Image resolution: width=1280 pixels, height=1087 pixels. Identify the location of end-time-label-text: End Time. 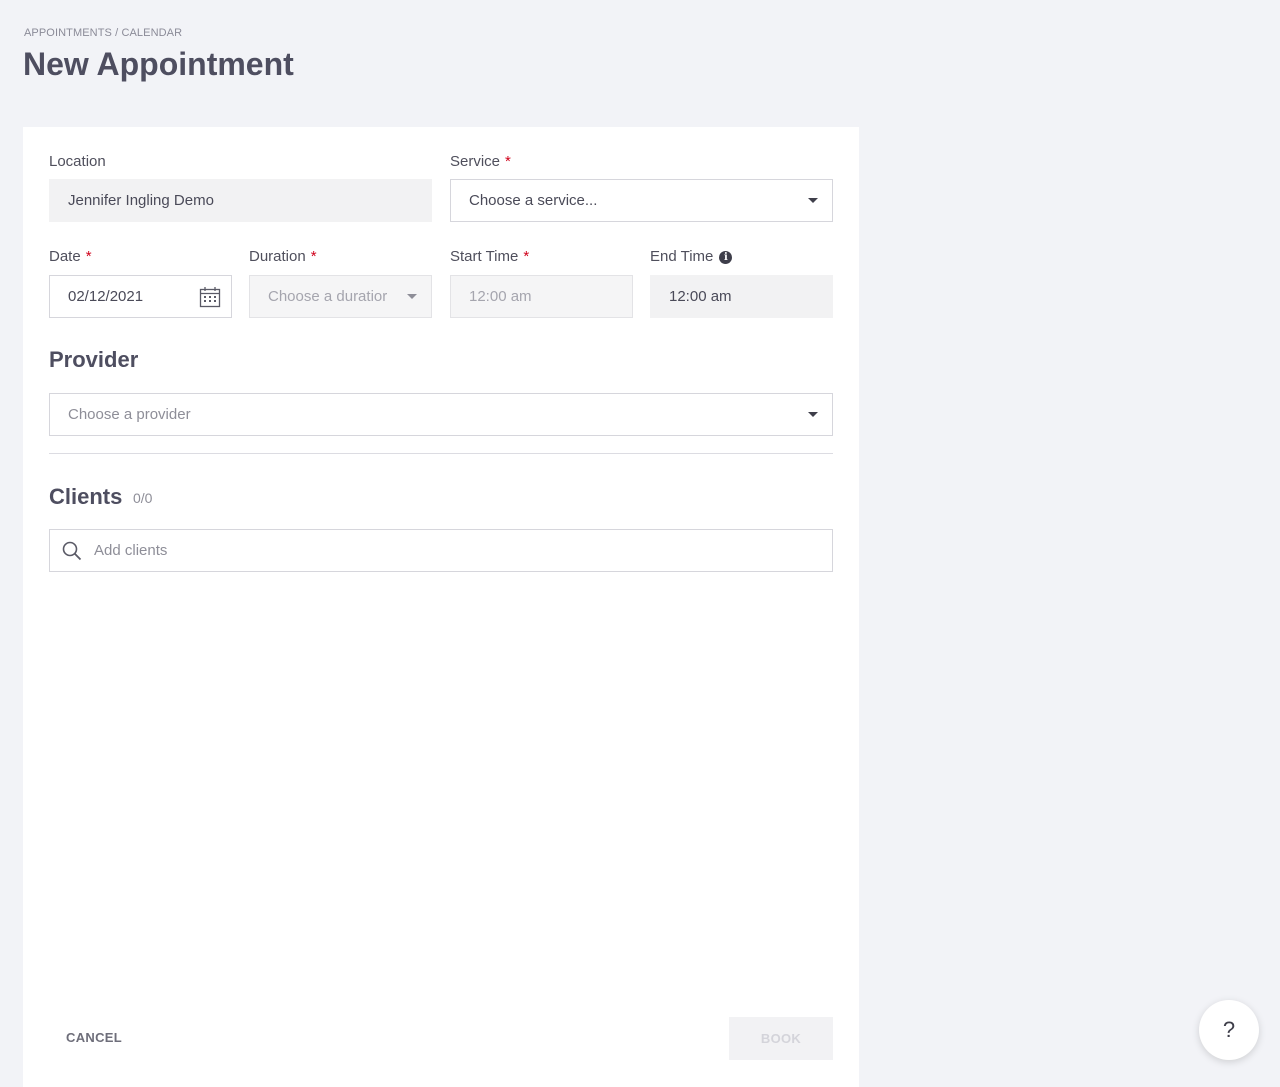
(682, 256).